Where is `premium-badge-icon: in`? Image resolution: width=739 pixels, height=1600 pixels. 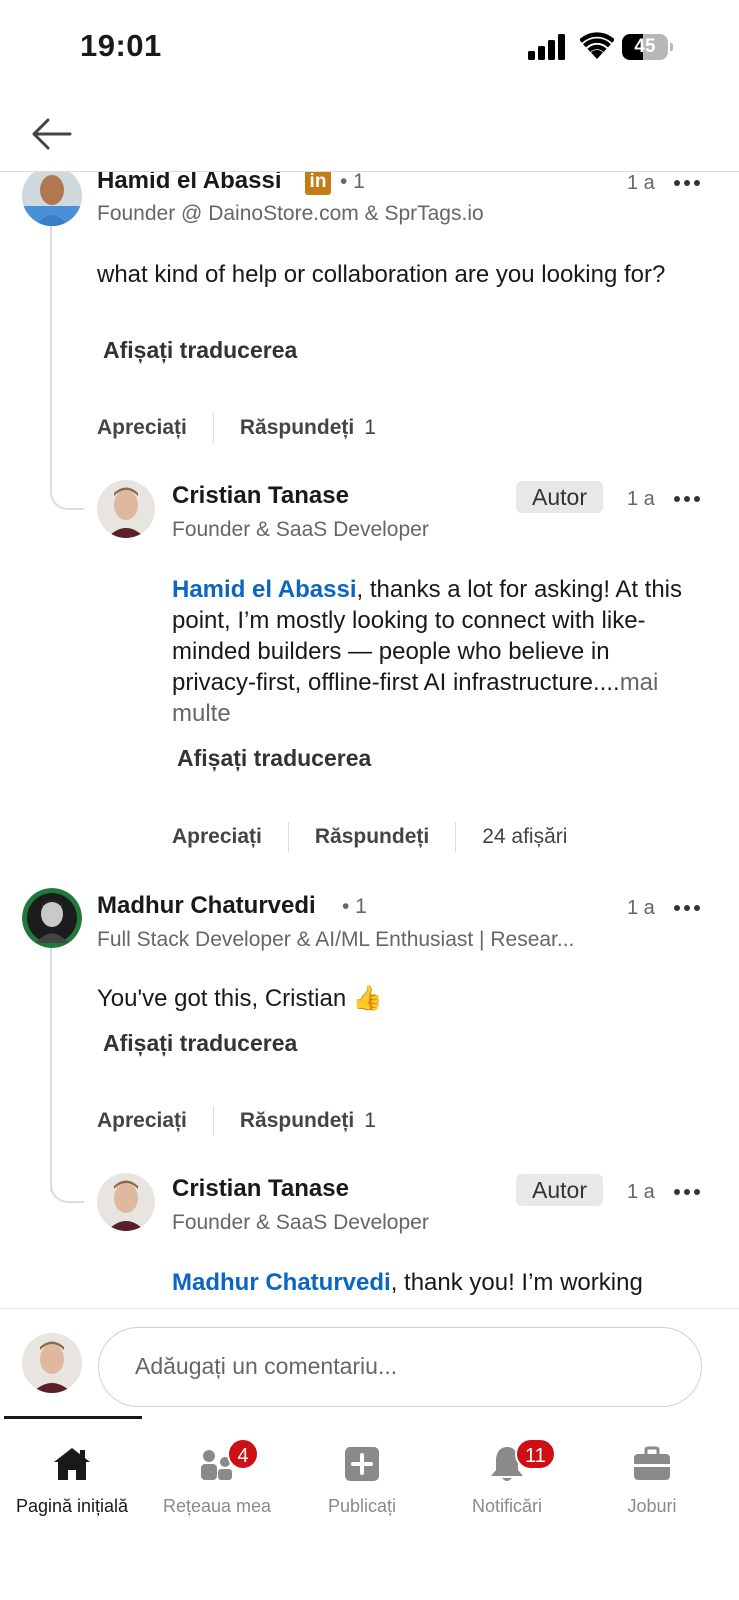 premium-badge-icon: in is located at coordinates (318, 183).